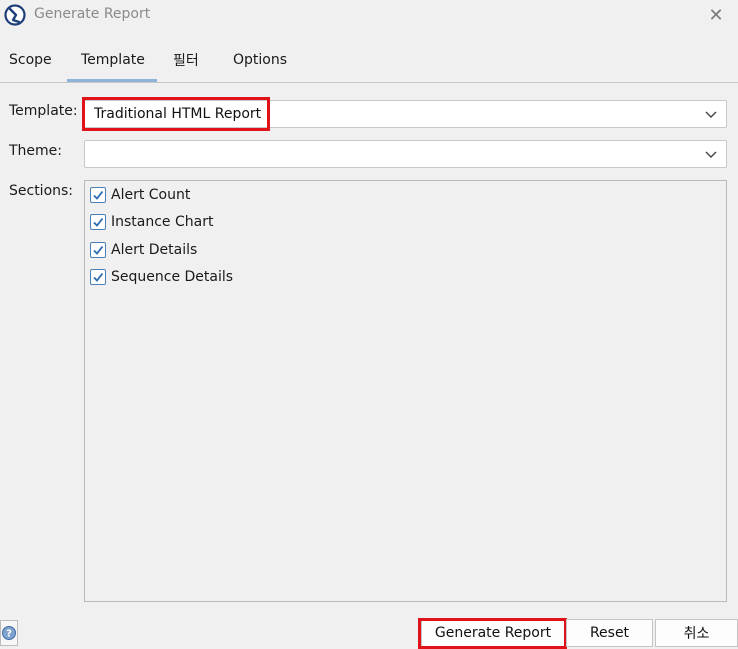 The width and height of the screenshot is (738, 649). I want to click on section-alert-details: Alert Details, so click(143, 250).